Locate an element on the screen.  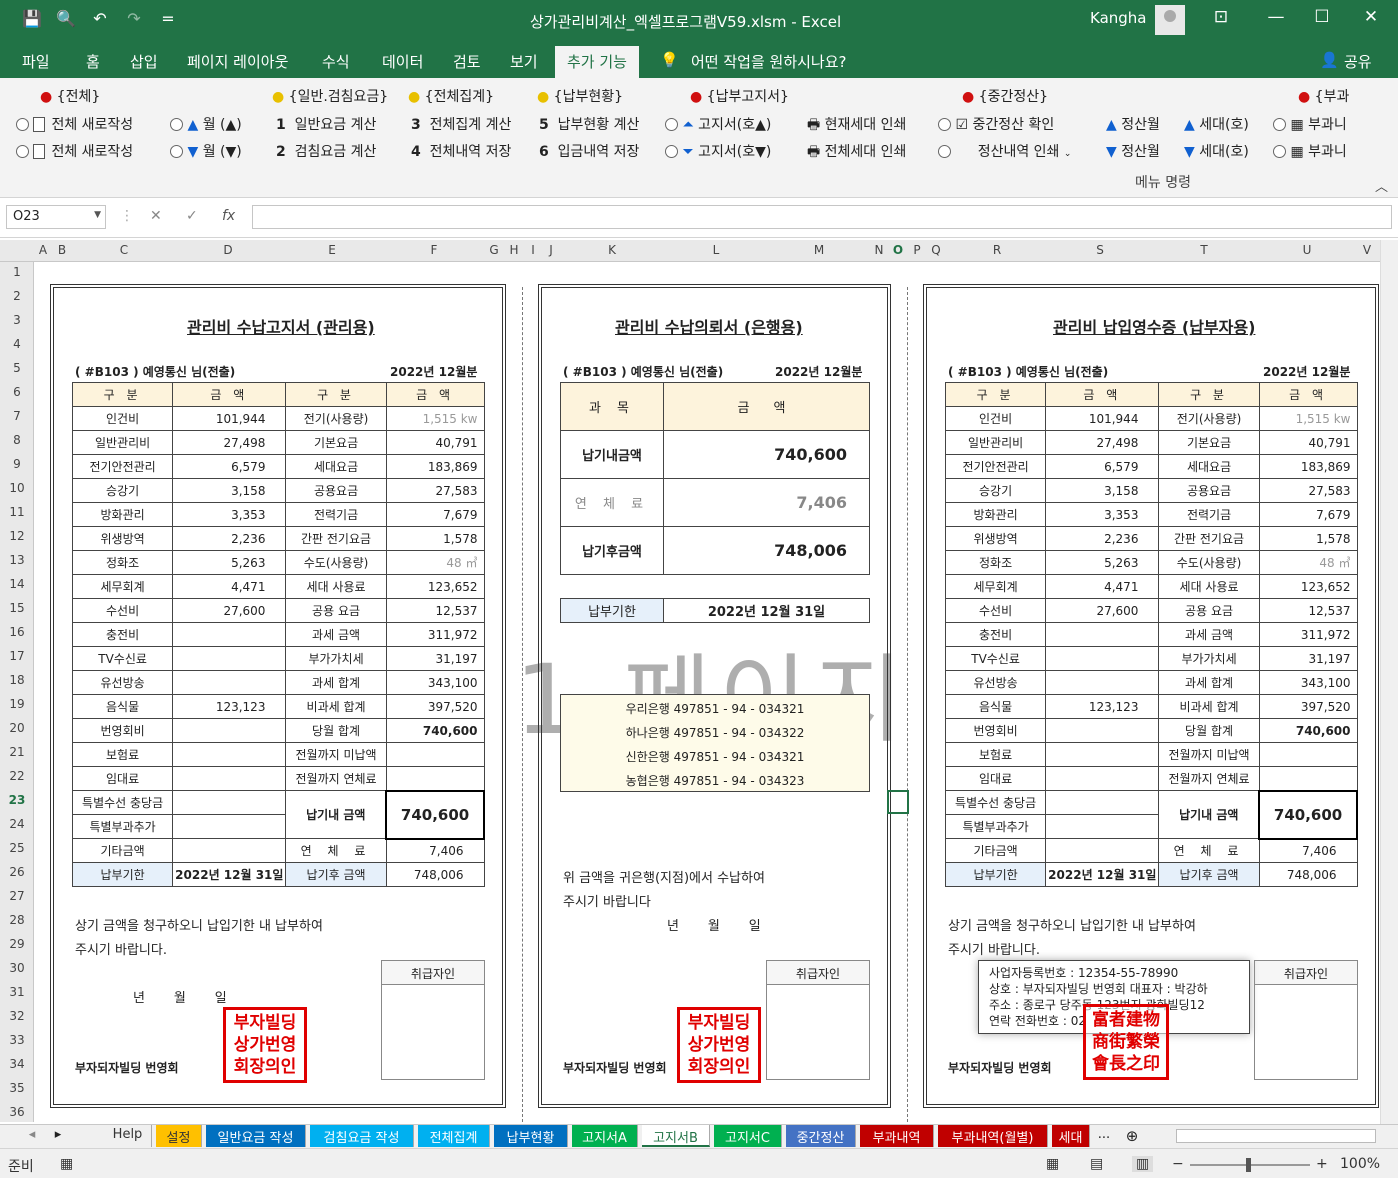
vertical-scrollbar is located at coordinates (1389, 682).